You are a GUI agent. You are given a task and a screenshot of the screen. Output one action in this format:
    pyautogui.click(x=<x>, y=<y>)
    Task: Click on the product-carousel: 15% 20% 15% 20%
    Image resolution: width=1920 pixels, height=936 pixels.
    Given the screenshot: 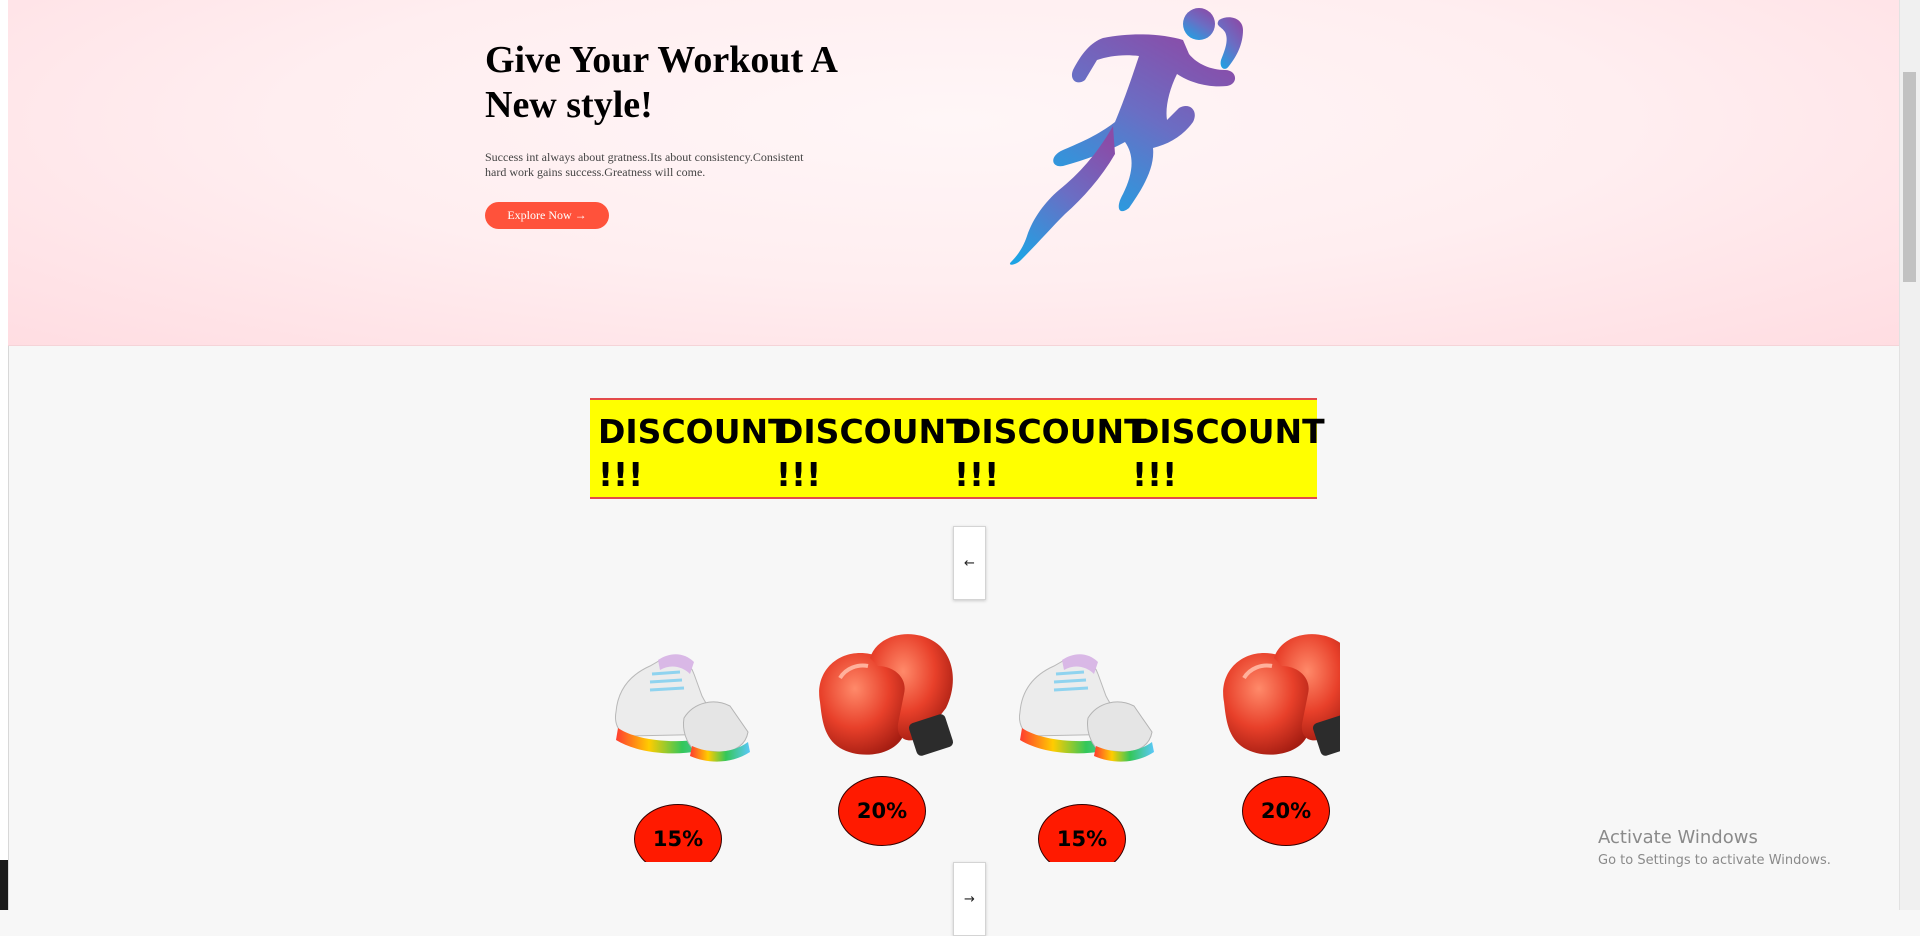 What is the action you would take?
    pyautogui.click(x=965, y=737)
    